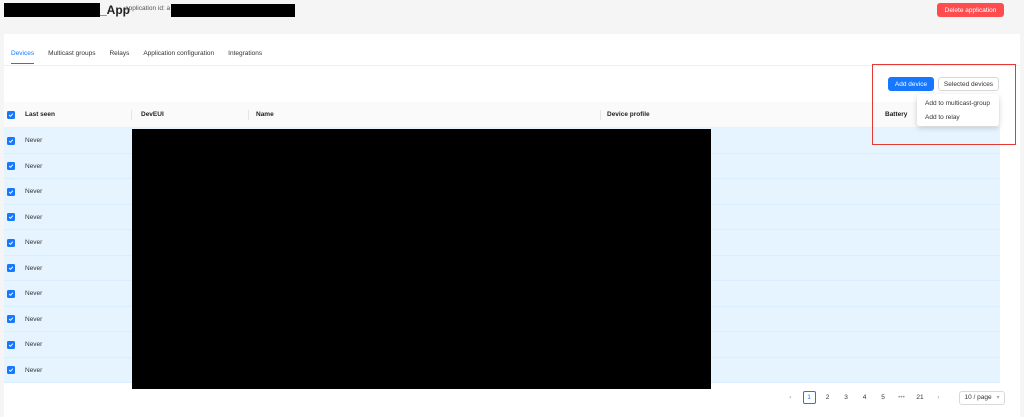 The image size is (1024, 417). Describe the element at coordinates (894, 397) in the screenshot. I see `pagination: ‹ 1 2 3 4 5 ••• 21 › 10 / page ▾` at that location.